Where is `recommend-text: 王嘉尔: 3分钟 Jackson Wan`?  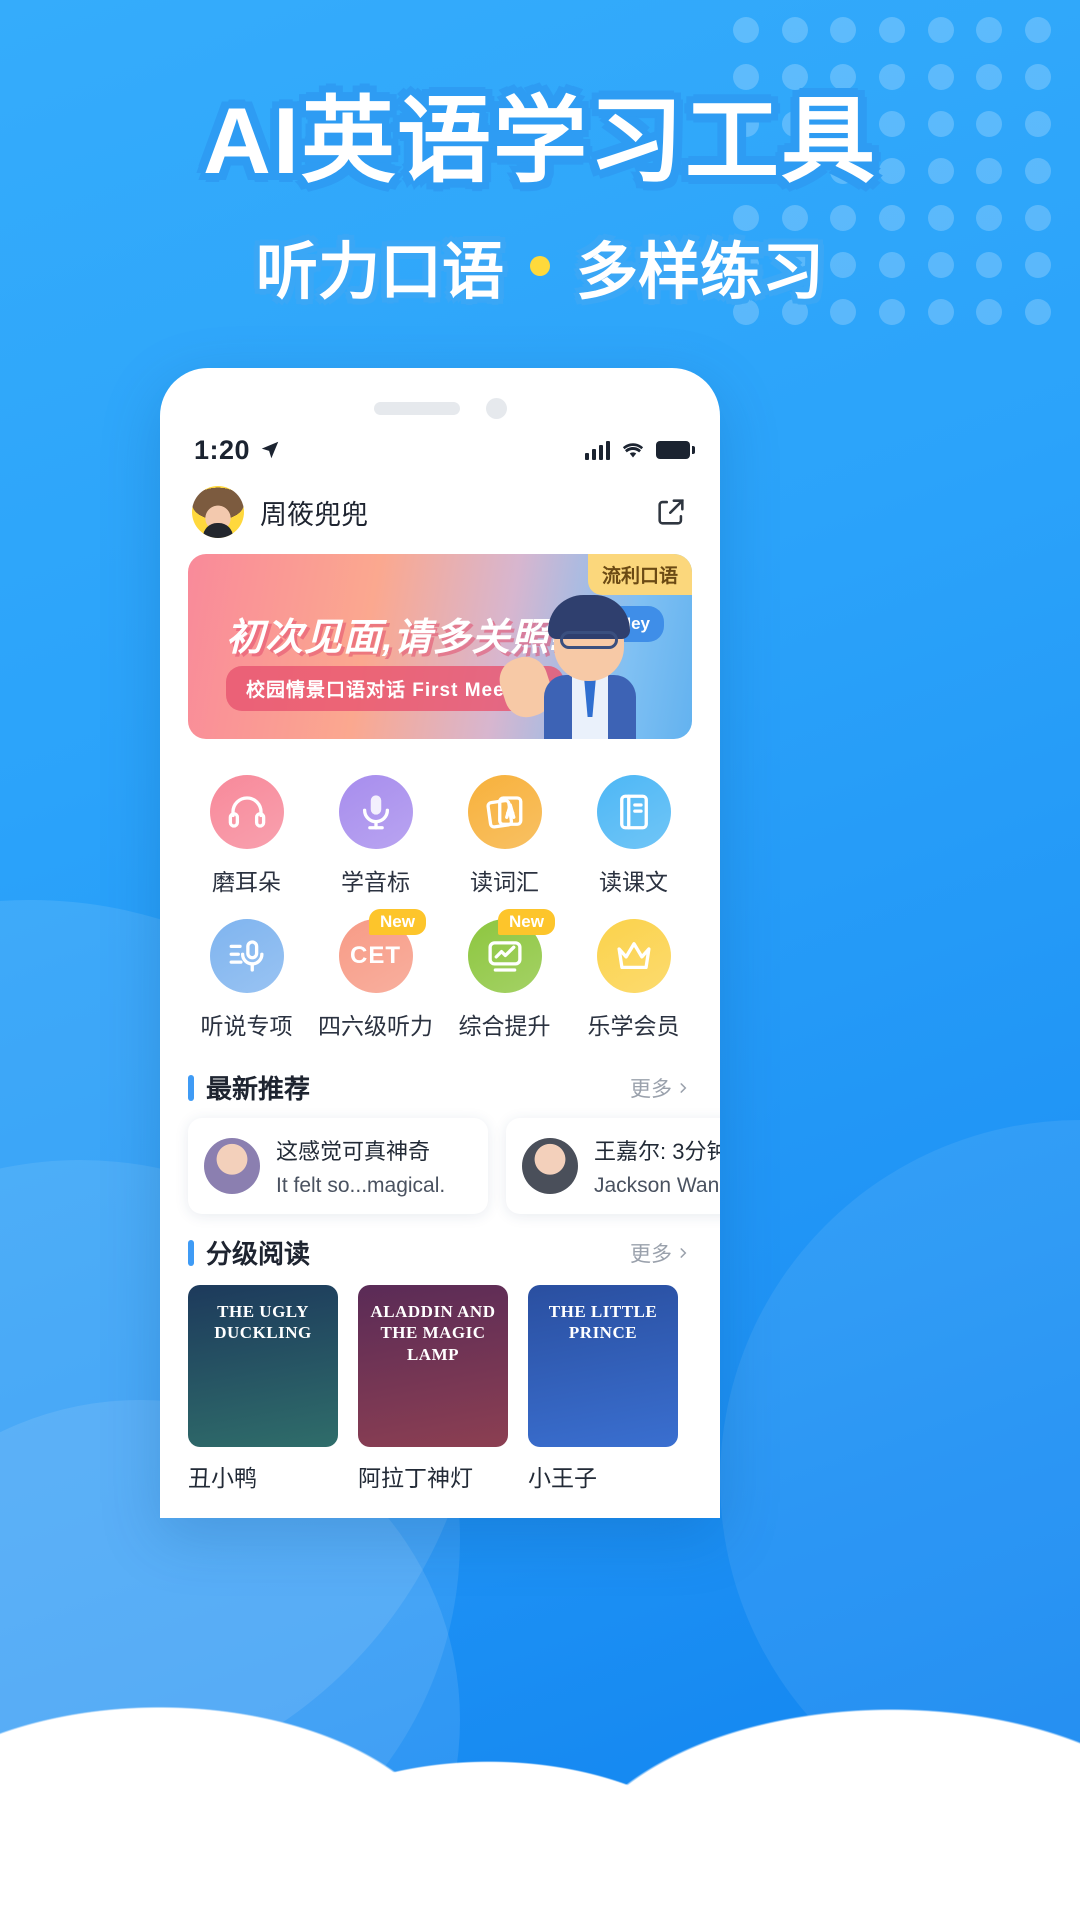 recommend-text: 王嘉尔: 3分钟 Jackson Wan is located at coordinates (657, 1166).